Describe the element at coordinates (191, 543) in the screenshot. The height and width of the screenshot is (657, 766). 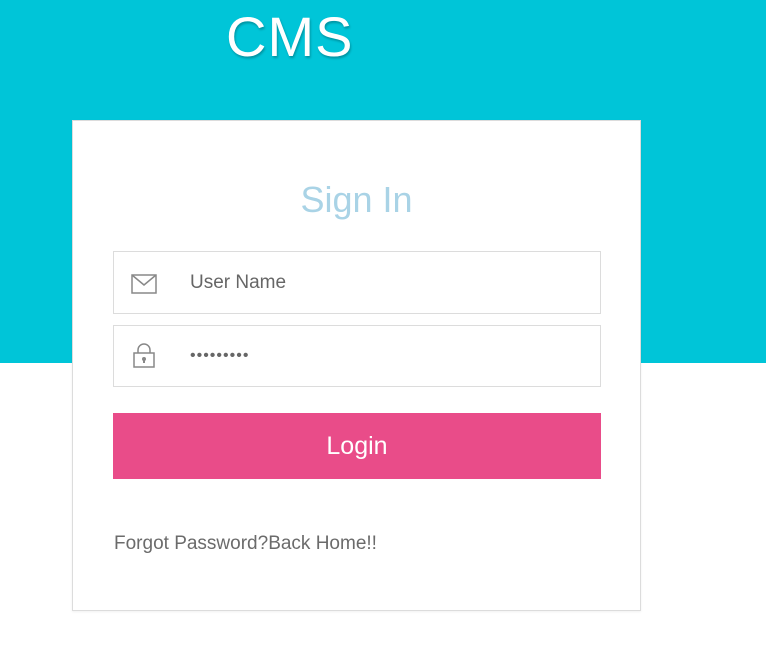
I see `forgot-password-link: Forgot Password?` at that location.